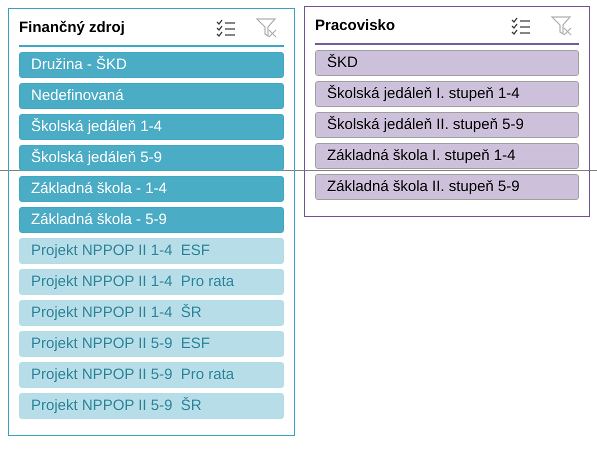  Describe the element at coordinates (151, 343) in the screenshot. I see `slicer-item: Projekt NPPOP II 5-9 ESF` at that location.